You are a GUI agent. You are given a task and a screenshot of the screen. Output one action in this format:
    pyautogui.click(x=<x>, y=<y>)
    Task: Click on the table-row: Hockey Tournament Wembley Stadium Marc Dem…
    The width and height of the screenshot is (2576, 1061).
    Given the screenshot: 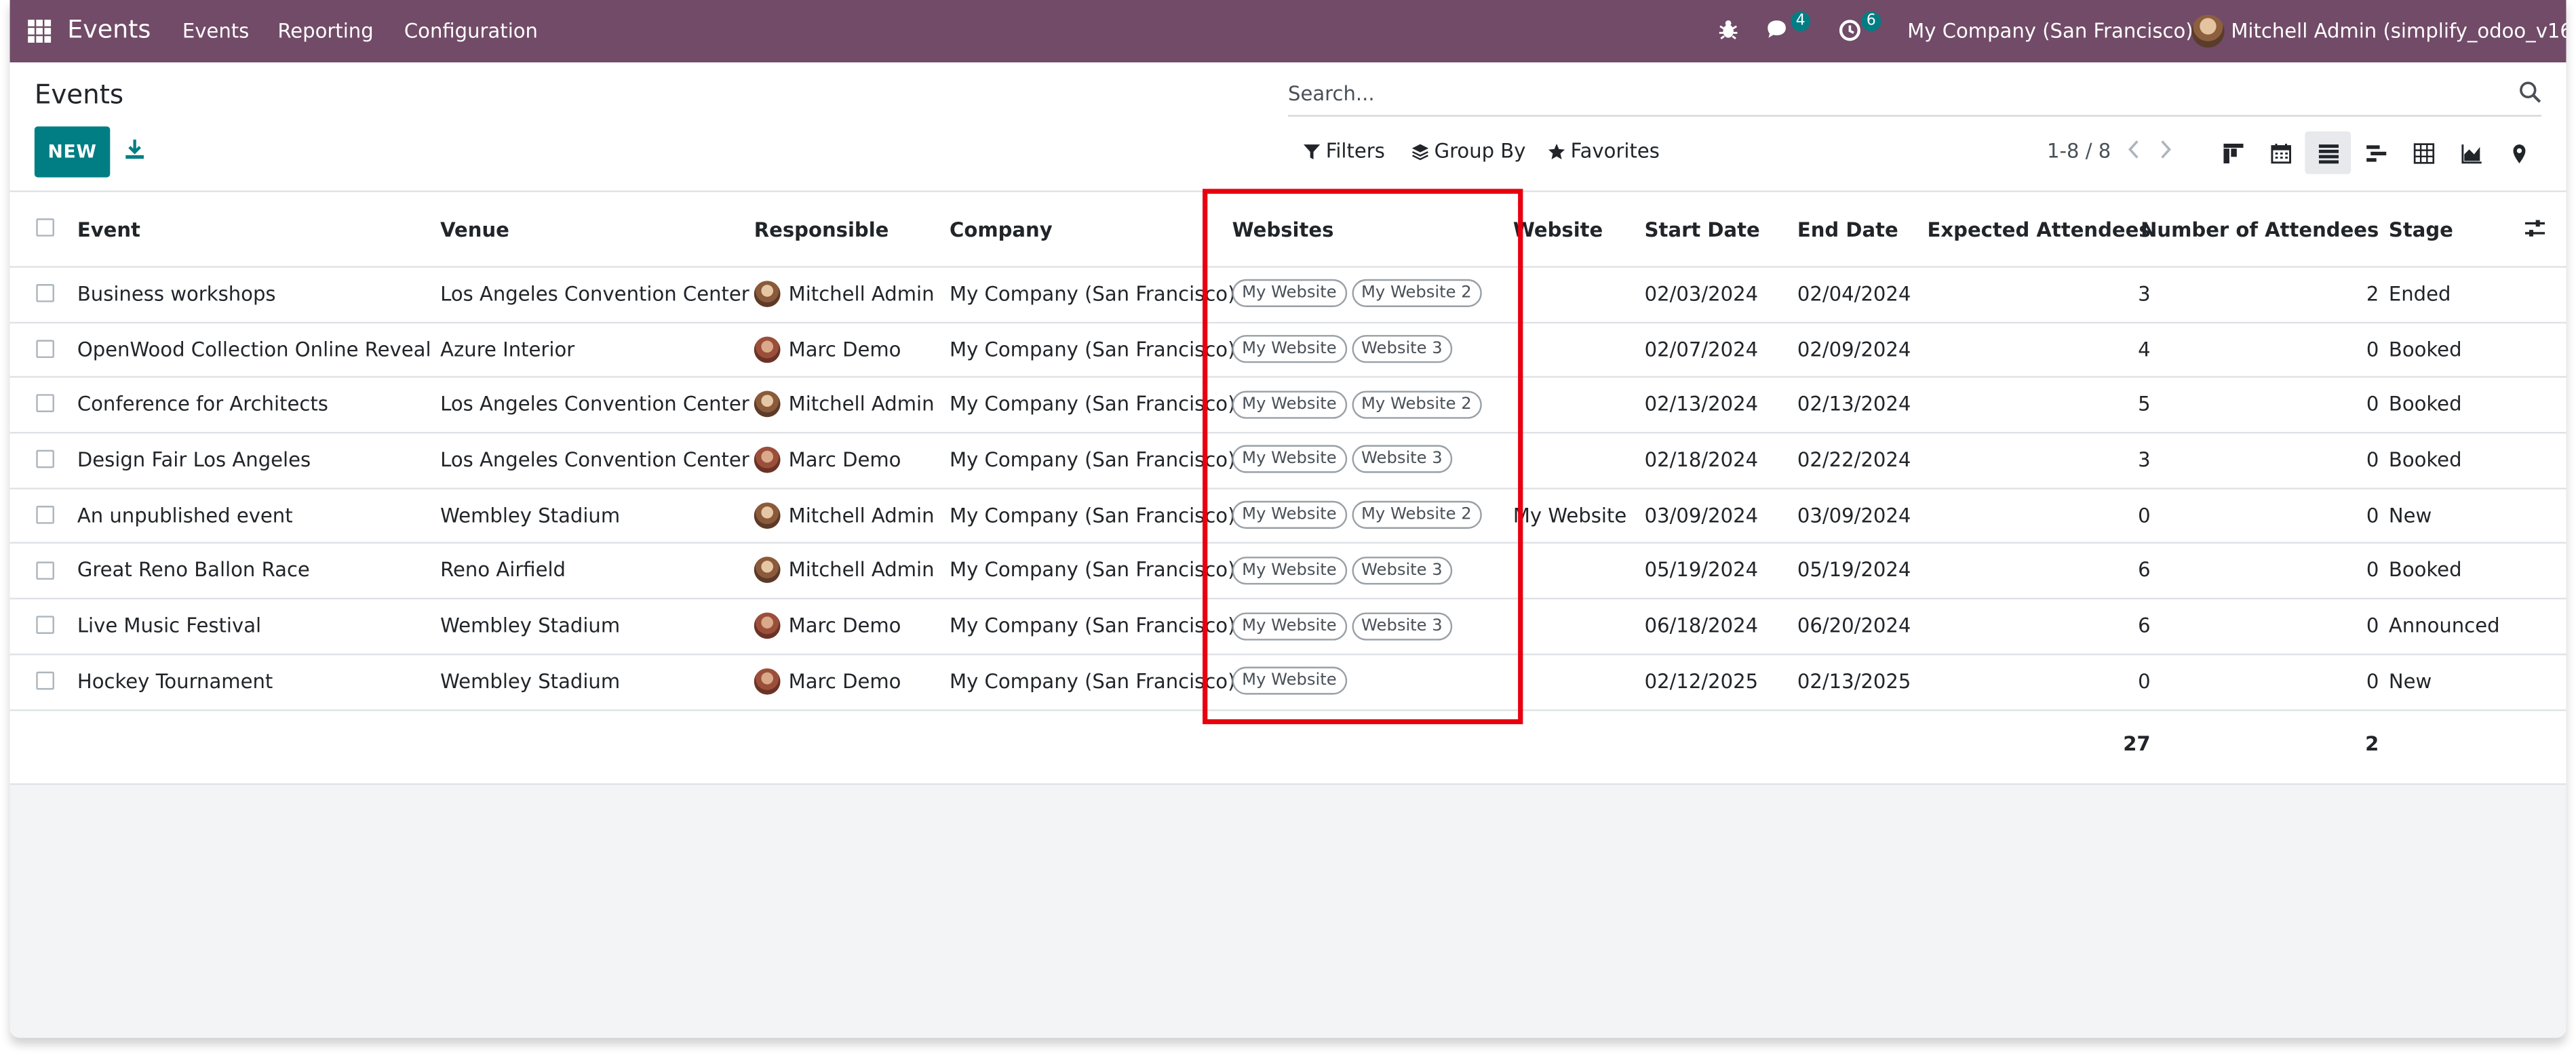 What is the action you would take?
    pyautogui.click(x=1288, y=682)
    